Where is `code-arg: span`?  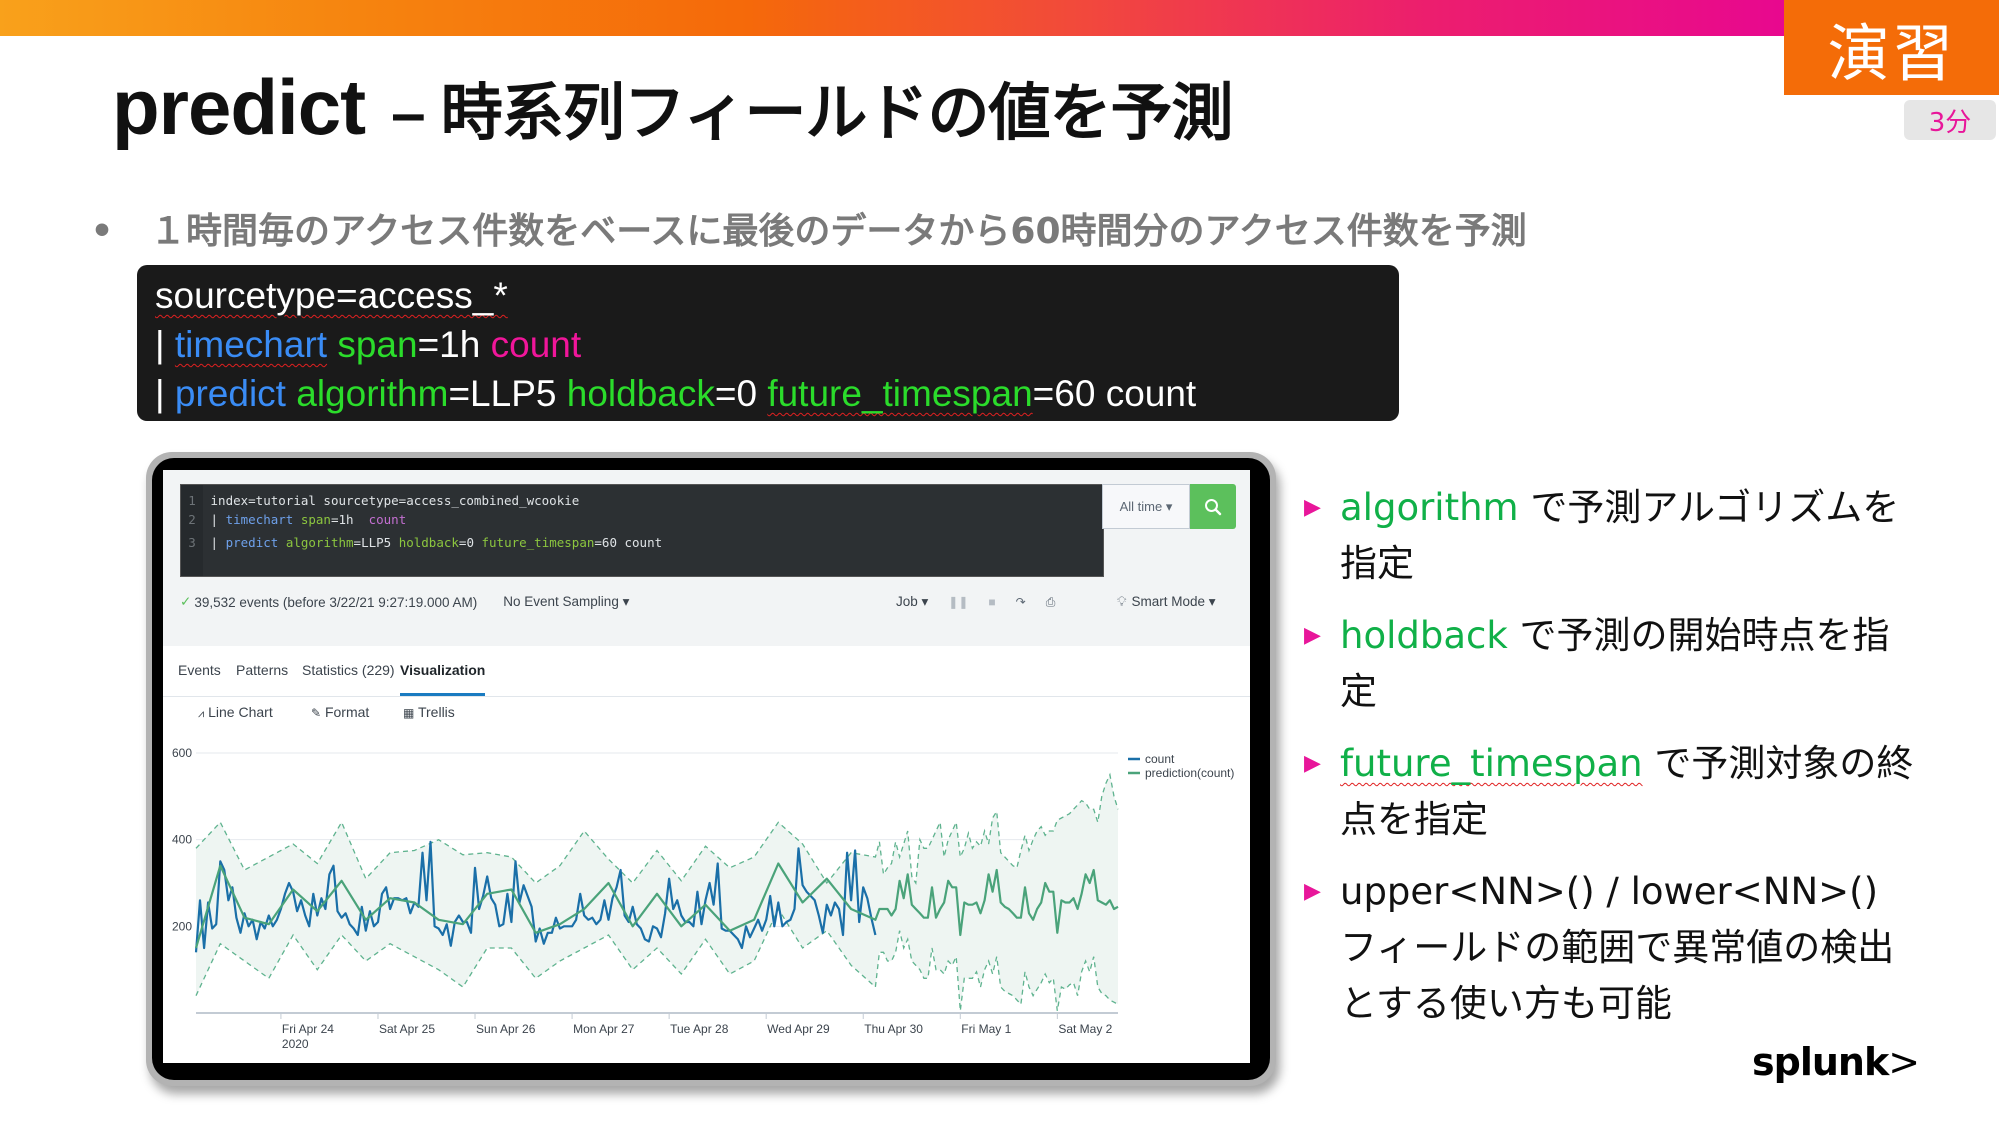
code-arg: span is located at coordinates (377, 344).